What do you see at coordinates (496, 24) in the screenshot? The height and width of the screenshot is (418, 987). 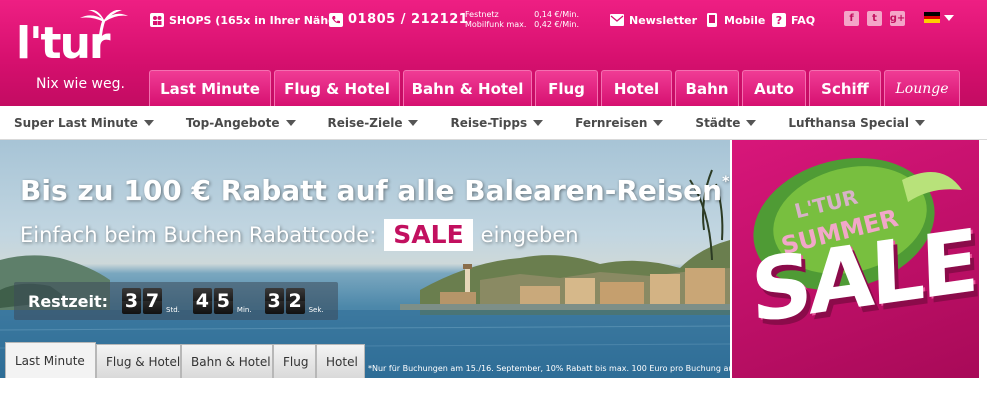 I see `rate-label: Mobilfunk max.` at bounding box center [496, 24].